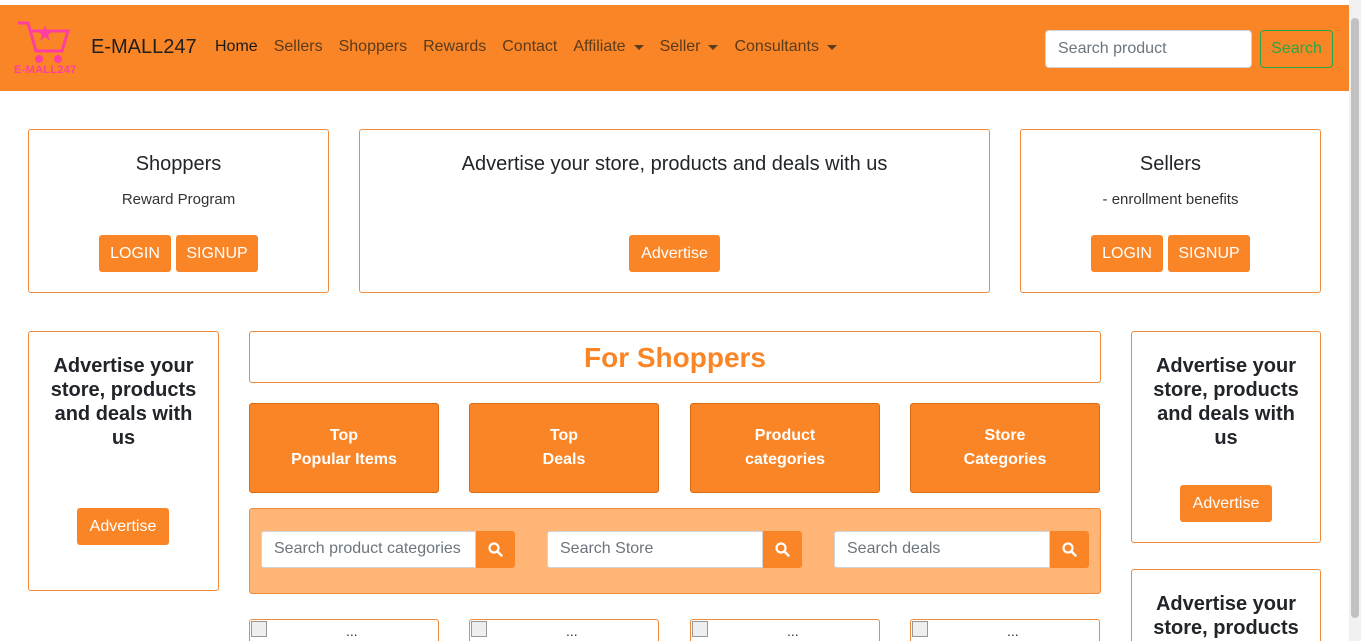 The image size is (1361, 641). Describe the element at coordinates (785, 459) in the screenshot. I see `tile-line2: categories` at that location.